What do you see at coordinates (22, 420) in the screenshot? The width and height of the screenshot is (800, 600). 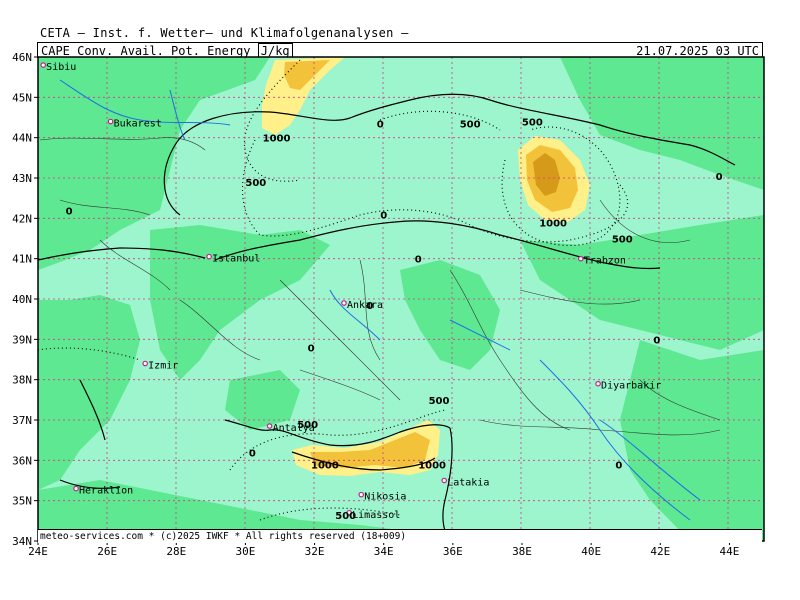 I see `lat-tick-label: 37N` at bounding box center [22, 420].